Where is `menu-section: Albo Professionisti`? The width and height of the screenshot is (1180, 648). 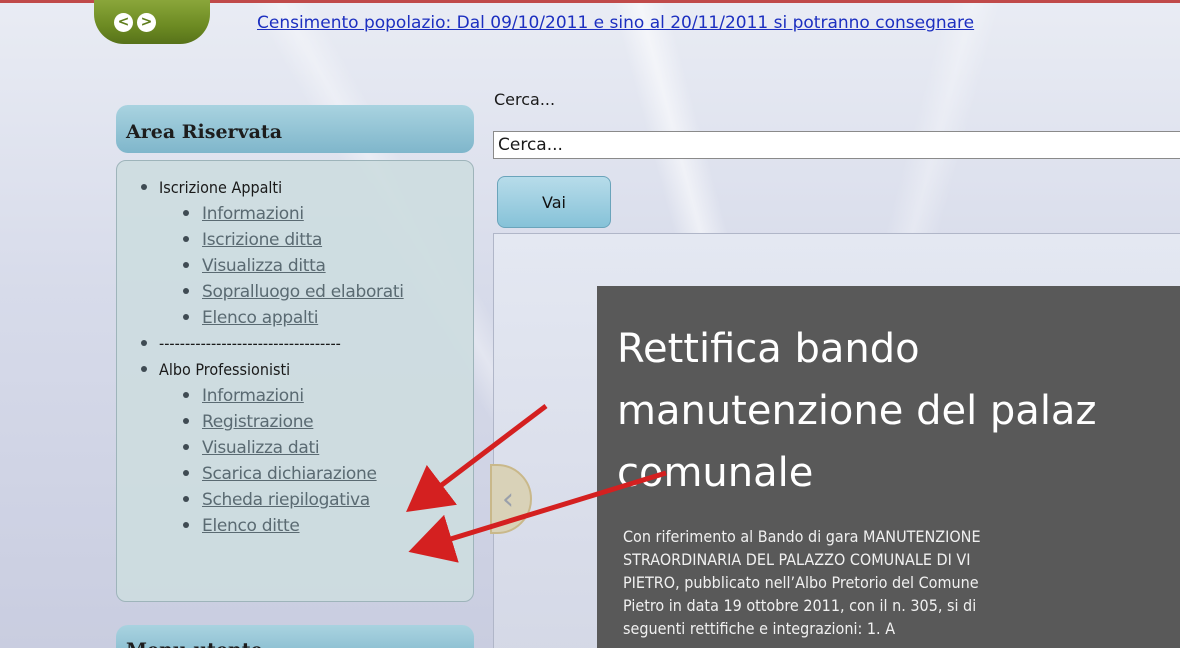
menu-section: Albo Professionisti is located at coordinates (300, 370).